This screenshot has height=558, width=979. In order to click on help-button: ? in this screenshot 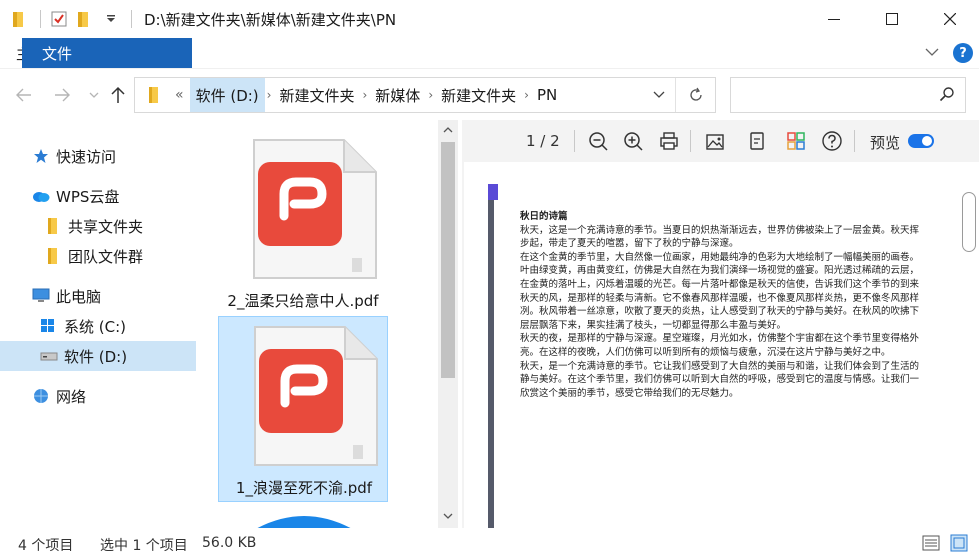, I will do `click(963, 53)`.